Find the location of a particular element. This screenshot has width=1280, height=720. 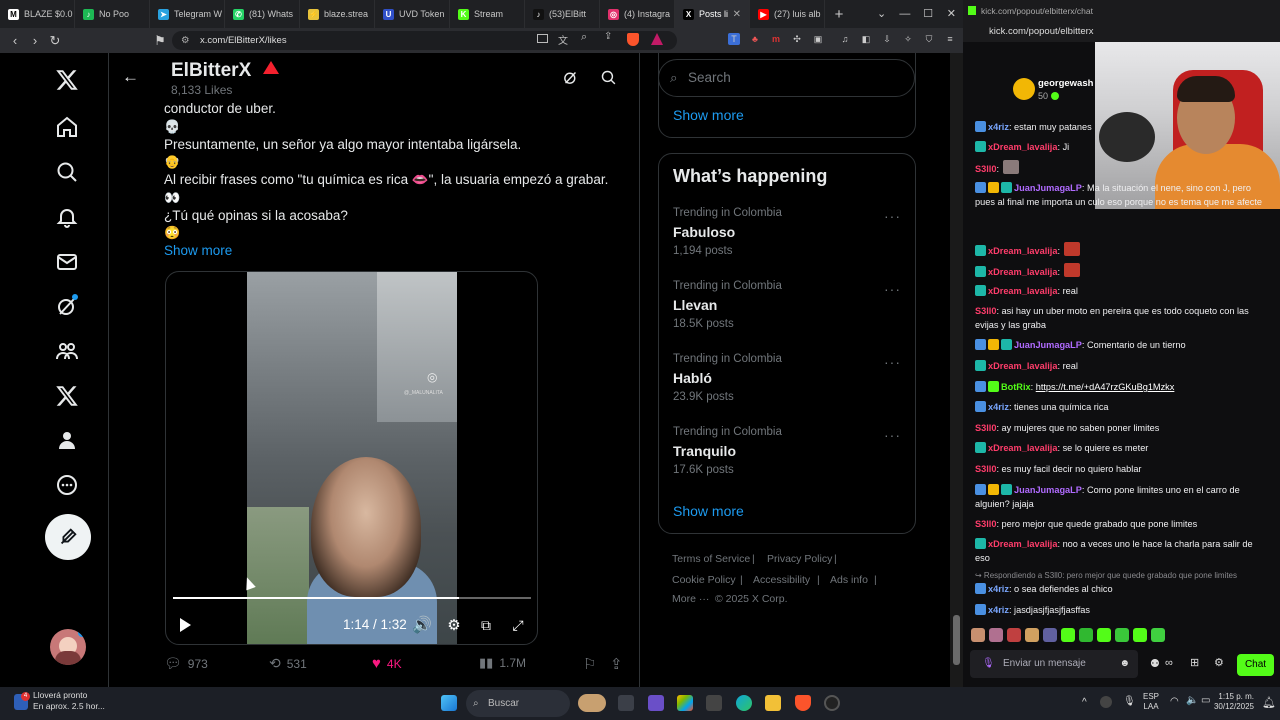

pinned-user: georgewash is located at coordinates (1065, 83).